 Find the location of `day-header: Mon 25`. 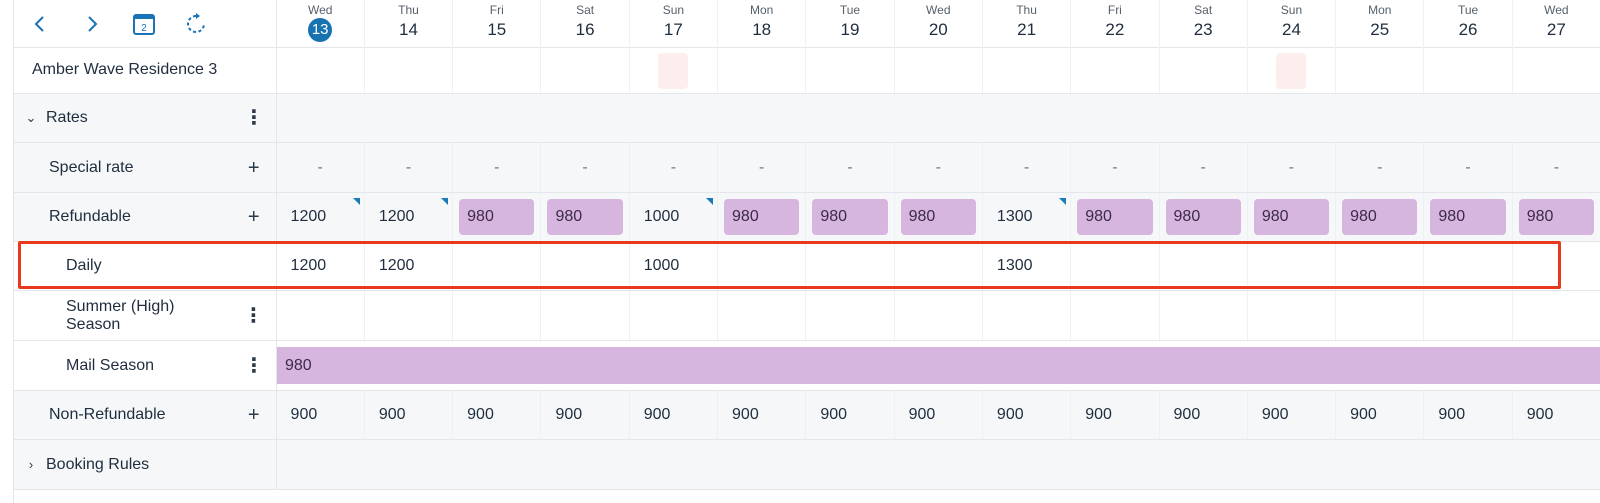

day-header: Mon 25 is located at coordinates (1380, 23).